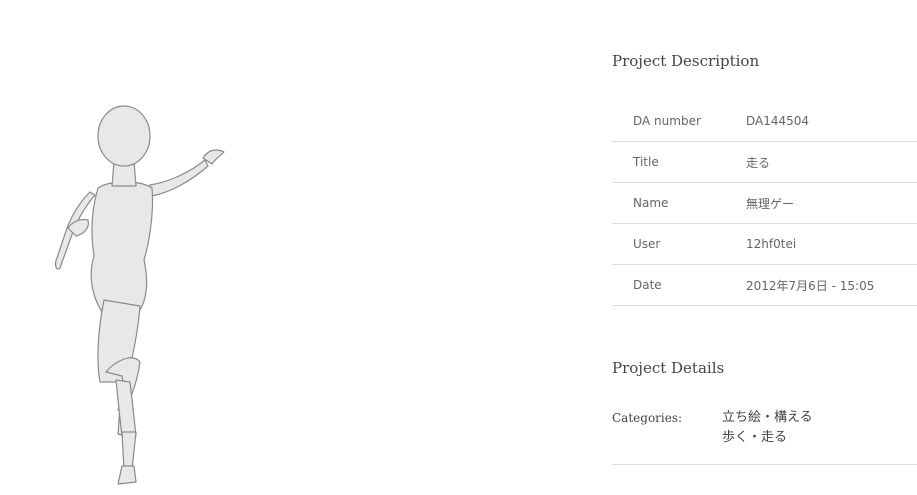 The image size is (917, 495). I want to click on table-row: User 12hf0tei, so click(764, 244).